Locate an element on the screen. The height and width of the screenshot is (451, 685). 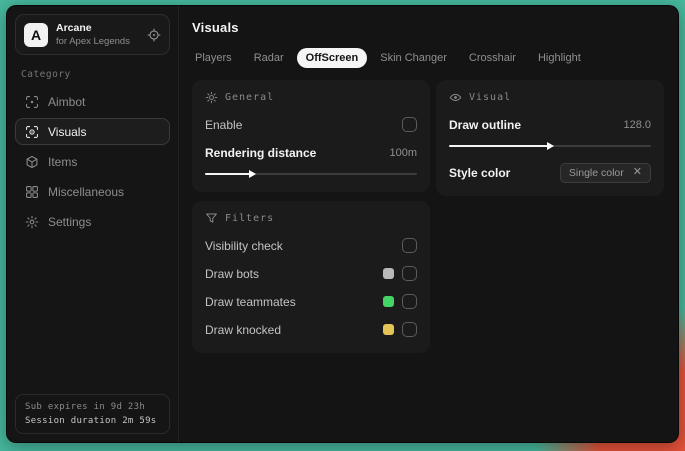
tab-offscreen: OffScreen is located at coordinates (332, 58).